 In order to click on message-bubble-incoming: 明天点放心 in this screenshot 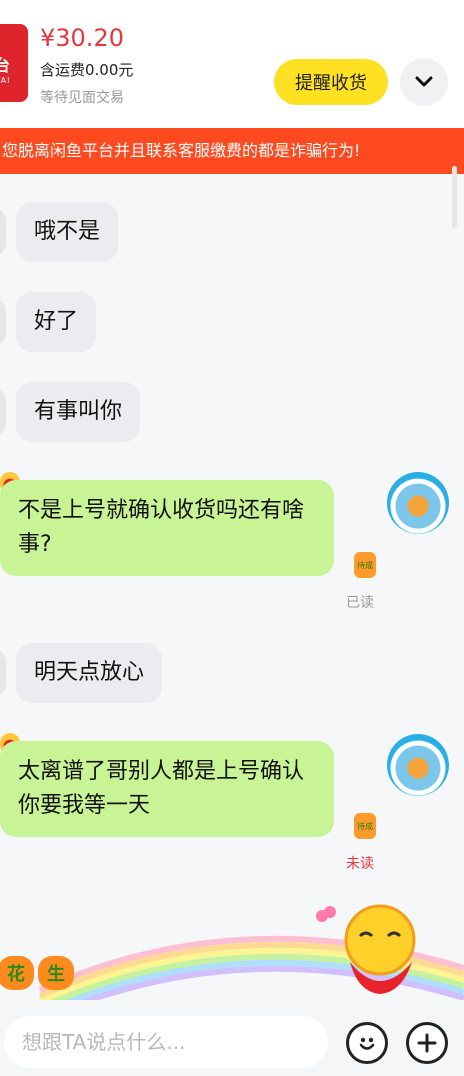, I will do `click(89, 673)`.